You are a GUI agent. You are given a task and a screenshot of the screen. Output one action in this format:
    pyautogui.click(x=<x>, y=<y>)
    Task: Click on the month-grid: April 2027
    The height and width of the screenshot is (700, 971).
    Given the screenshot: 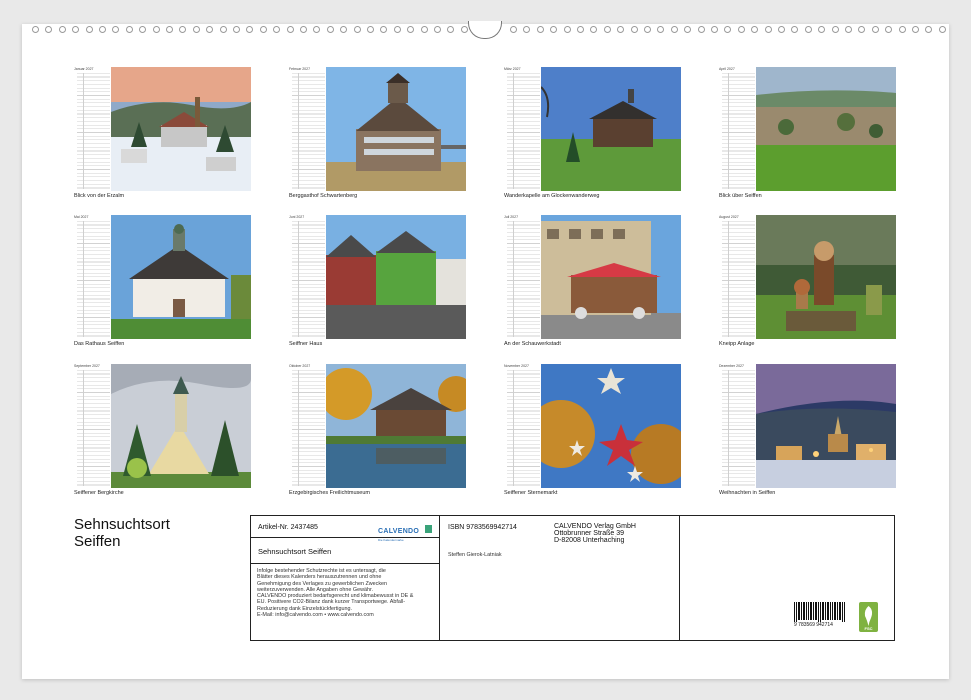 What is the action you would take?
    pyautogui.click(x=737, y=129)
    